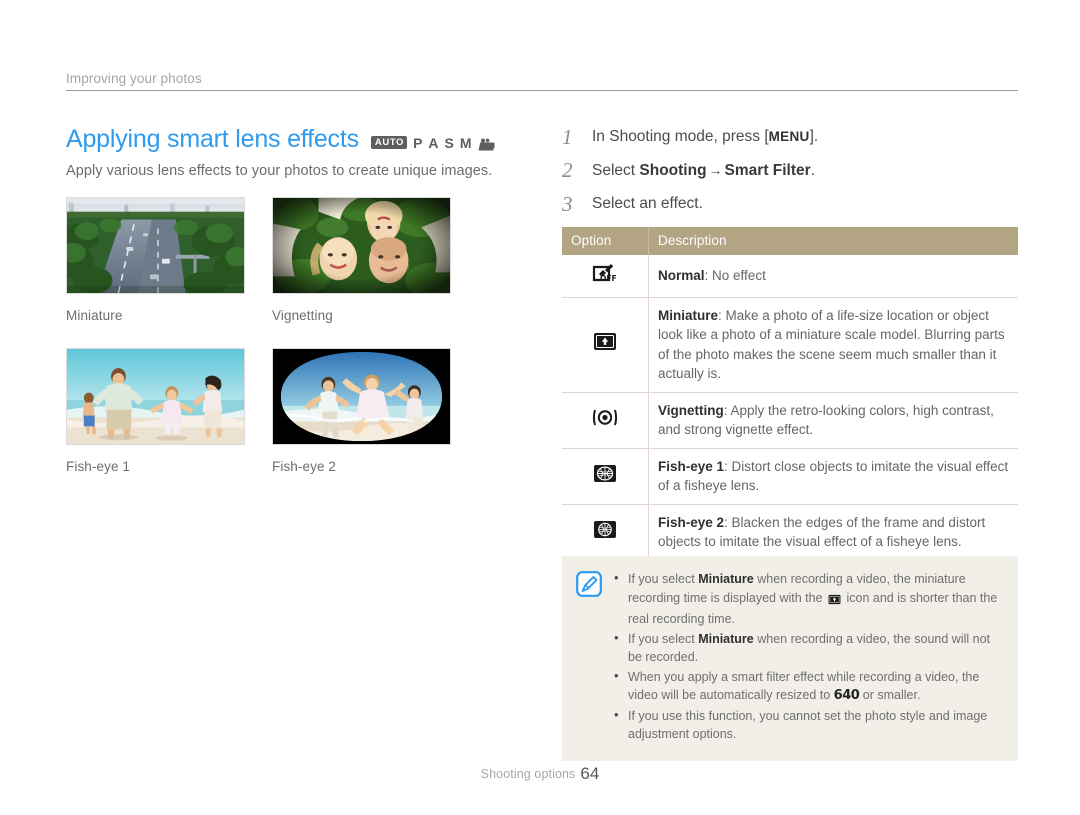  I want to click on step-3: 3 Select an effect., so click(790, 204).